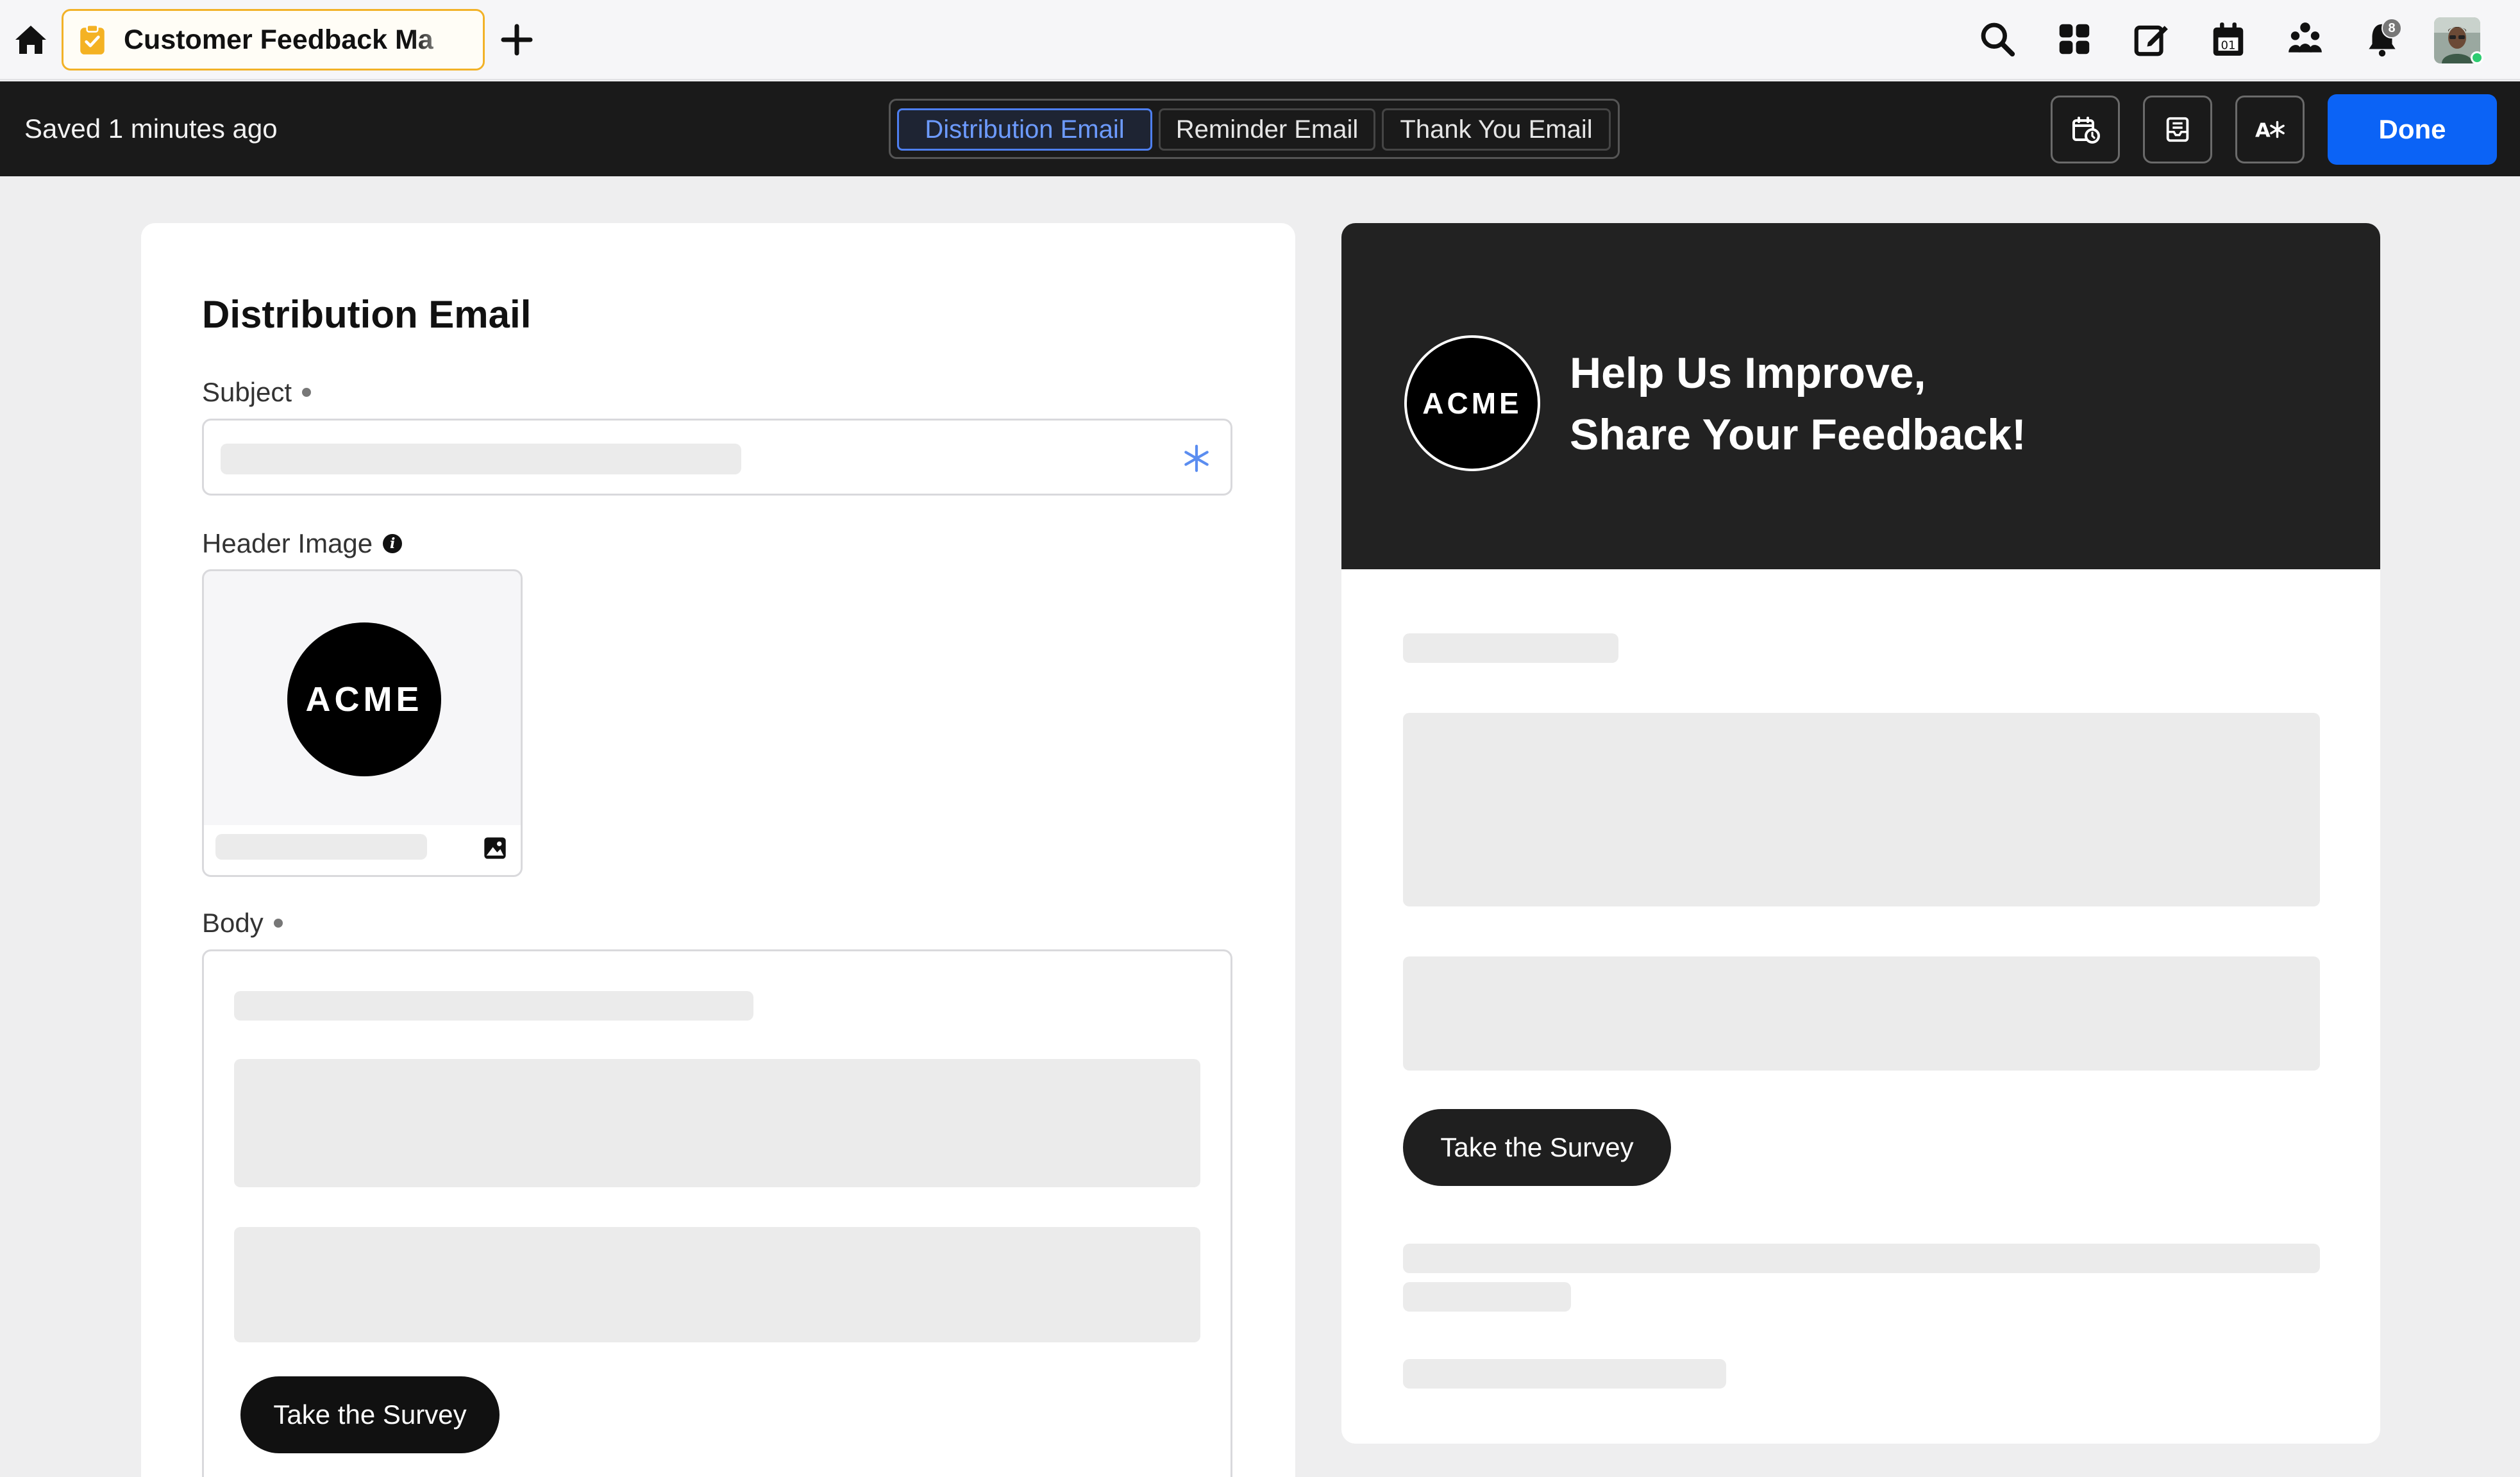 The width and height of the screenshot is (2520, 1477). Describe the element at coordinates (233, 923) in the screenshot. I see `body-label-text: Body` at that location.